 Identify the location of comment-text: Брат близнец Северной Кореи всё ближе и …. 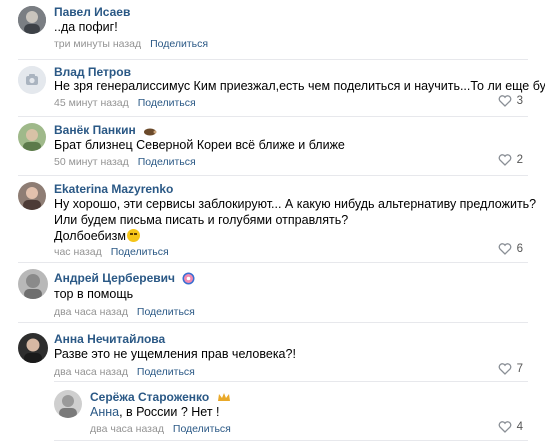
(199, 145).